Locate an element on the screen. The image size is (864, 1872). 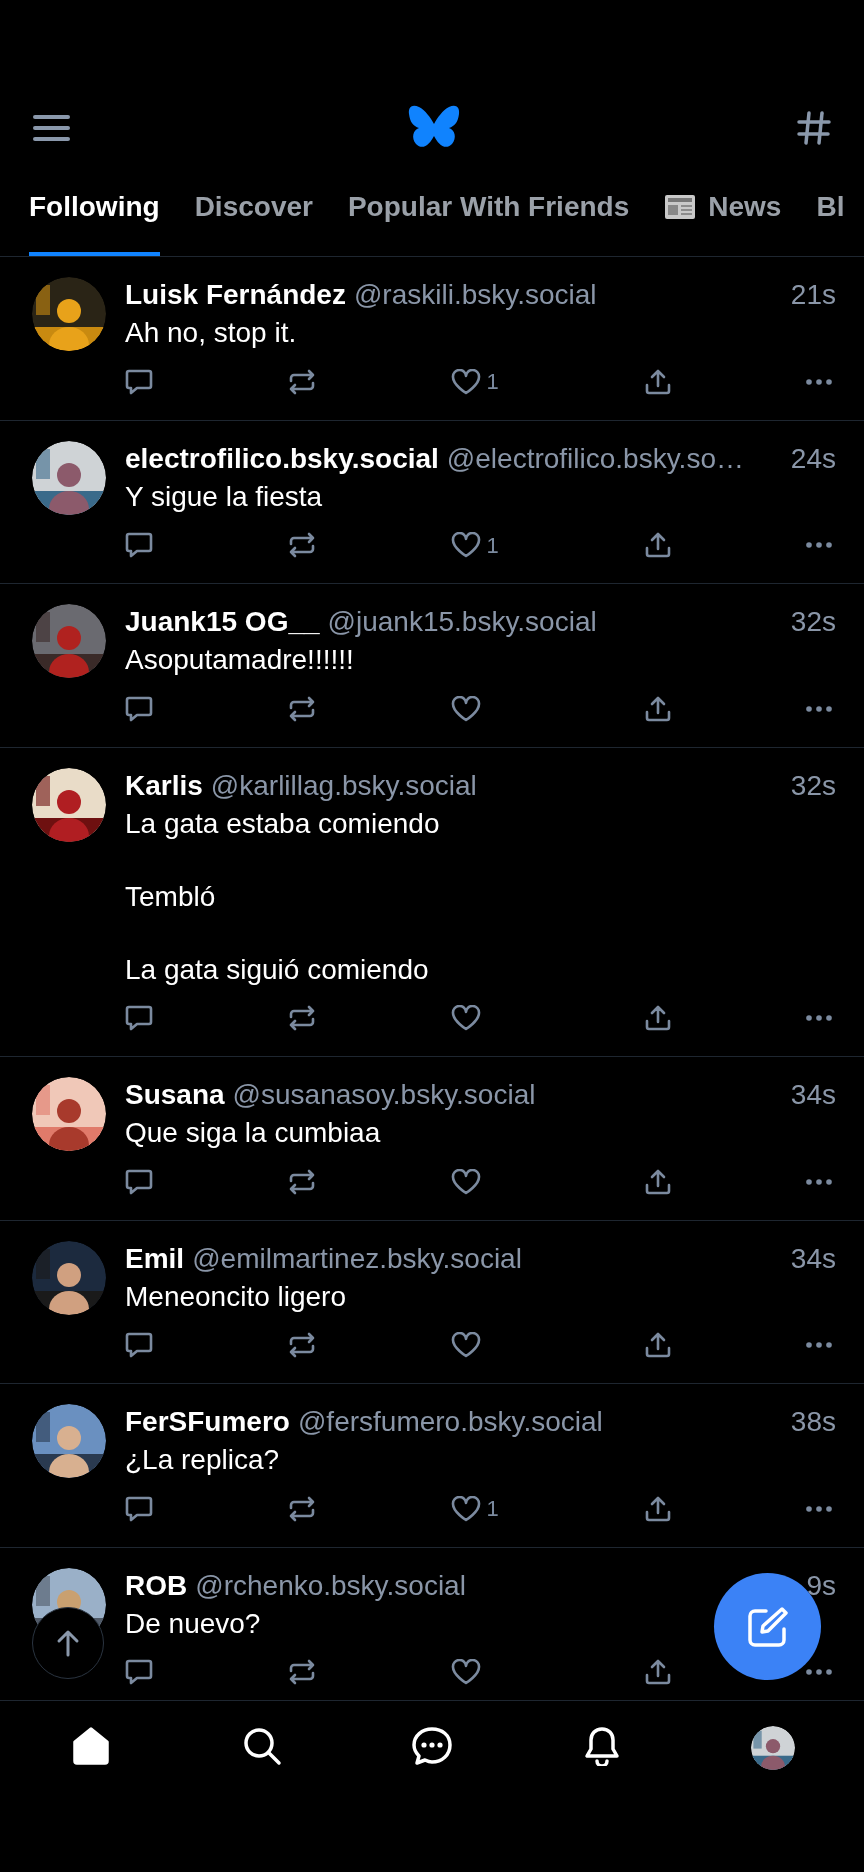
post-text: Meneoncito ligero is located at coordinates (236, 1296).